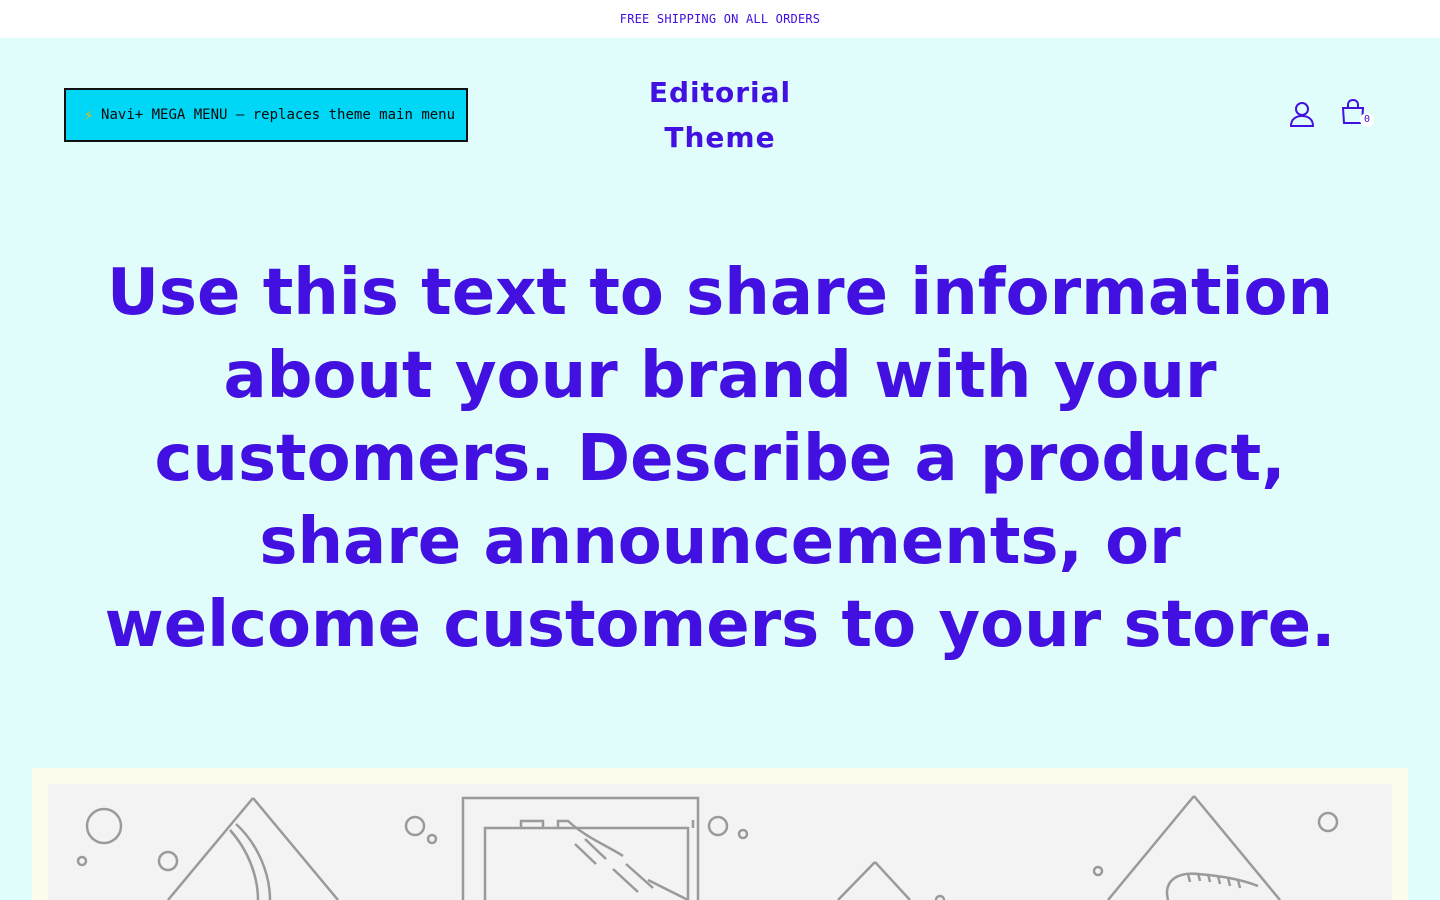 Image resolution: width=1440 pixels, height=900 pixels. I want to click on featured-image, so click(720, 842).